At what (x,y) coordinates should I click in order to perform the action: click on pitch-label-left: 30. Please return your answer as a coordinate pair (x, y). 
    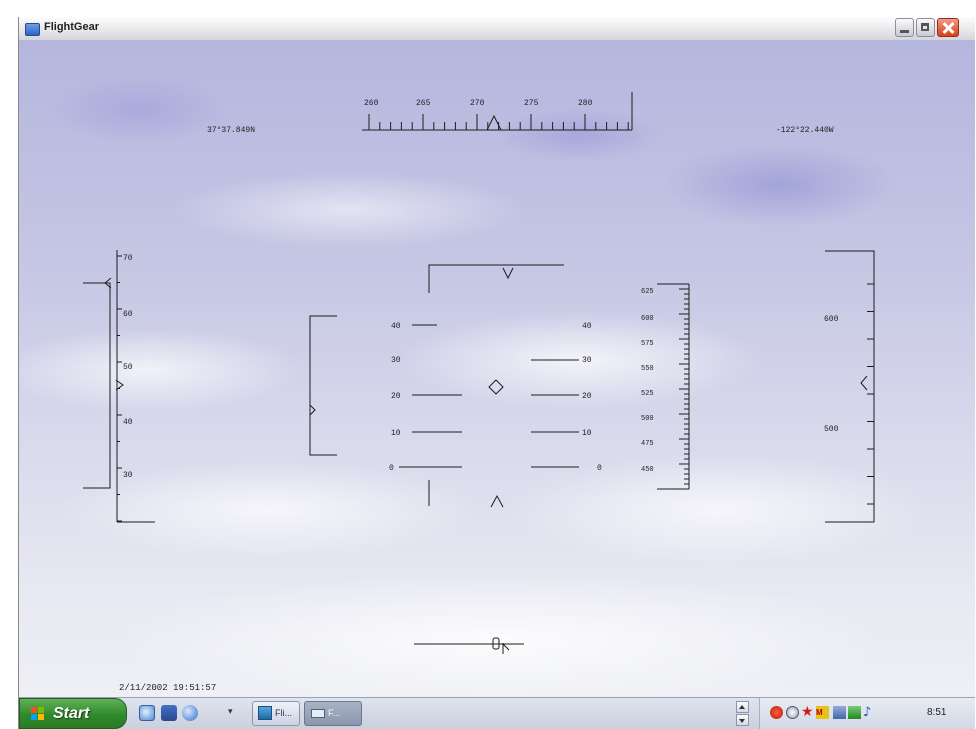
    Looking at the image, I should click on (396, 360).